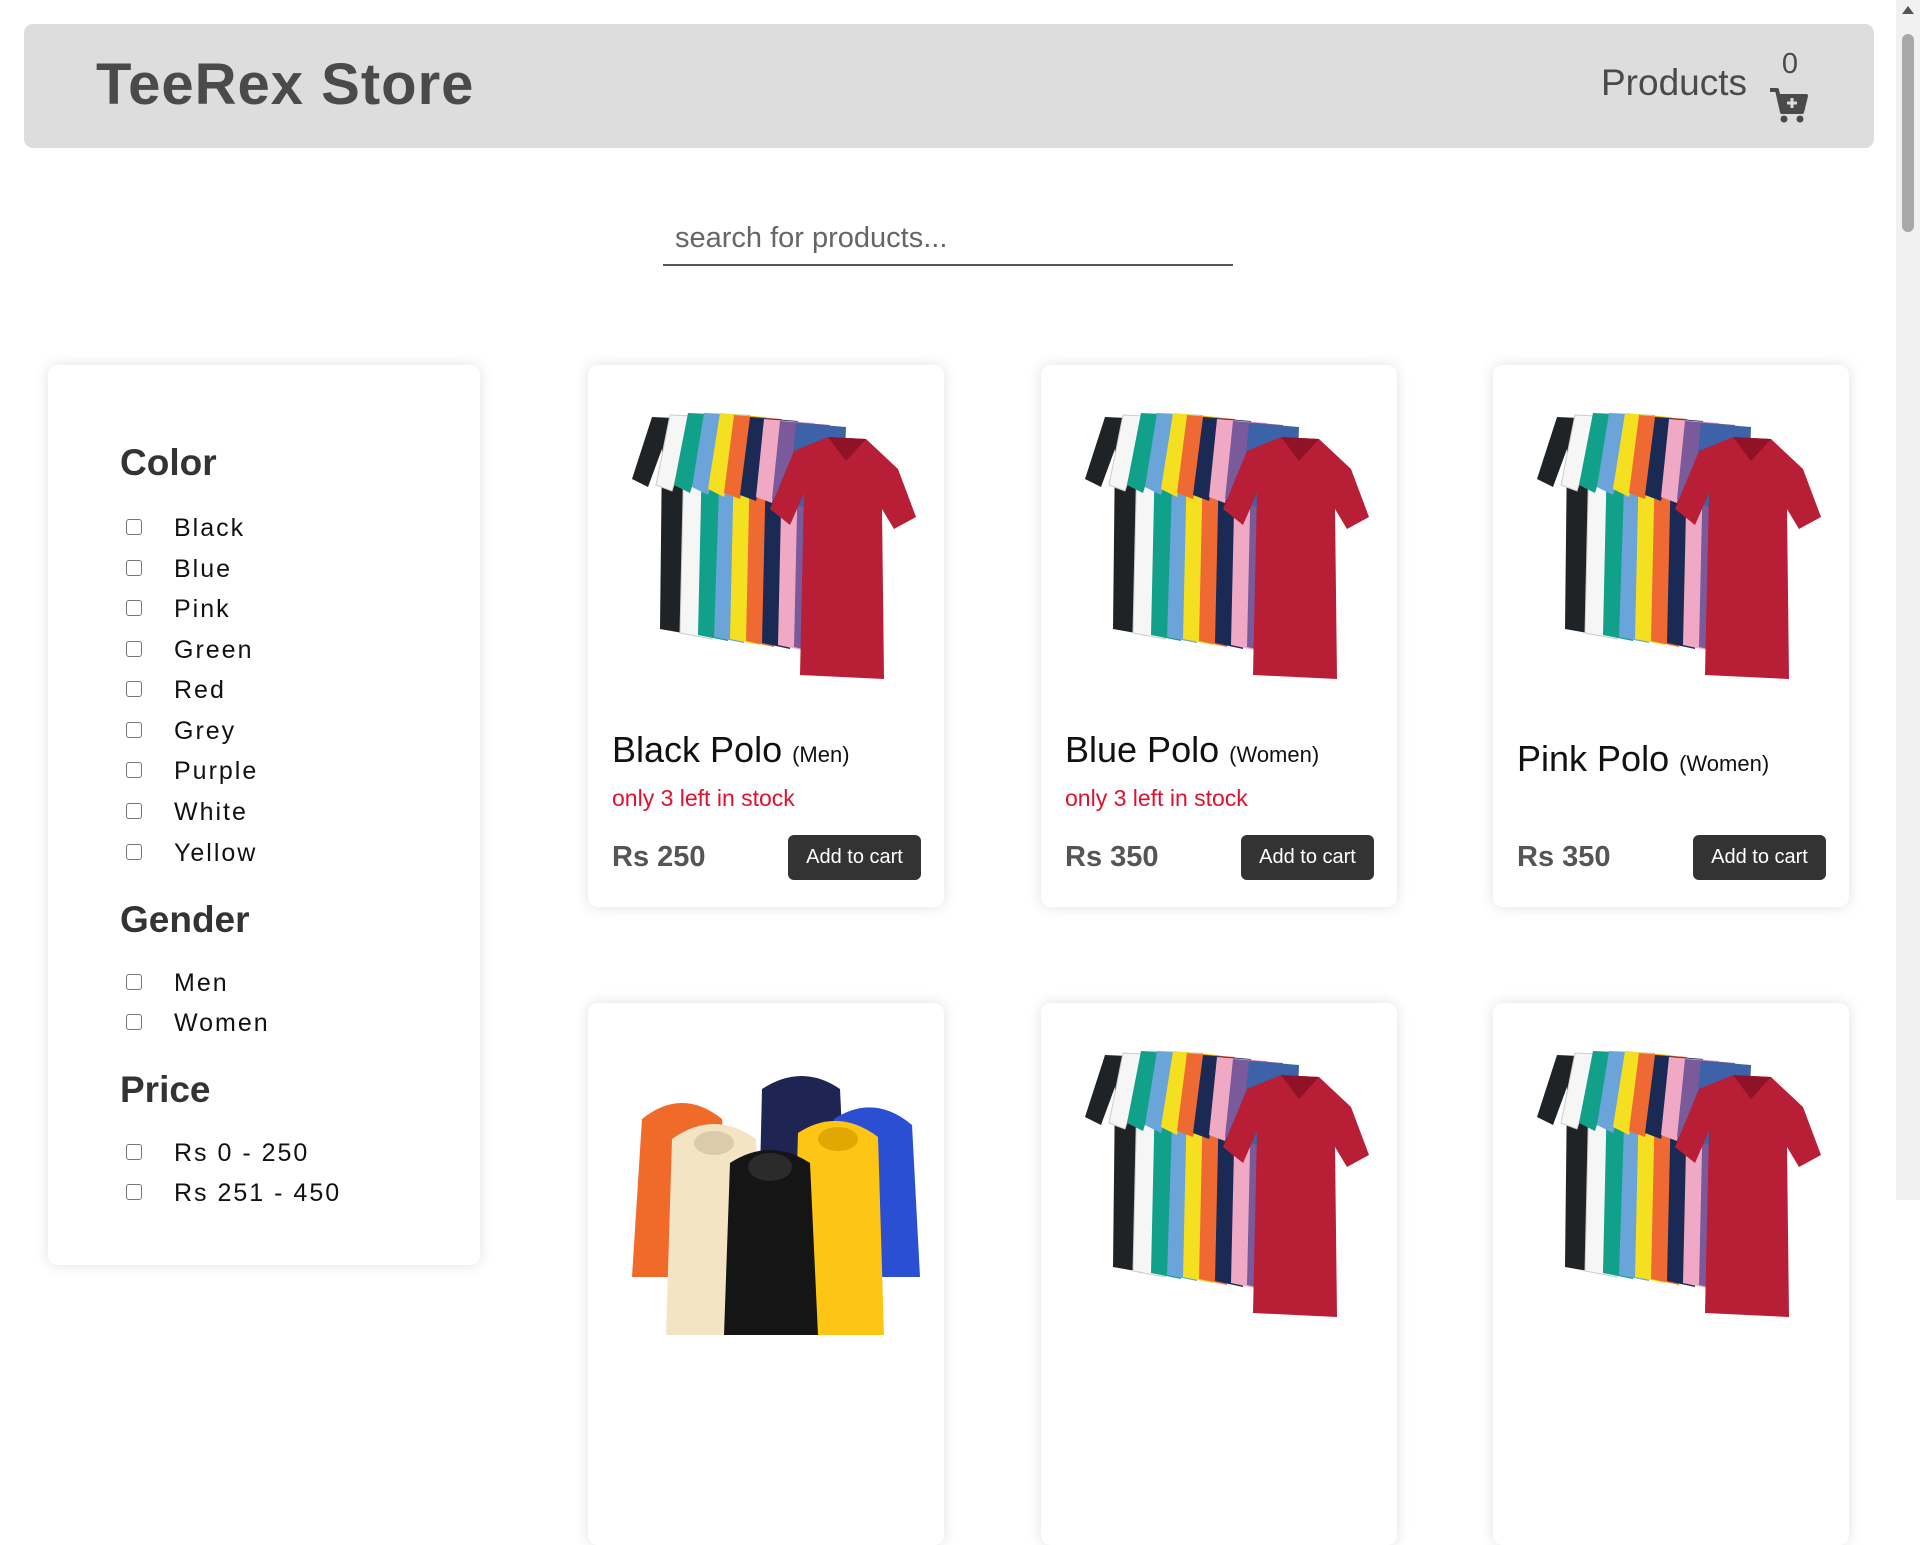  I want to click on product-price: Rs 250, so click(659, 857).